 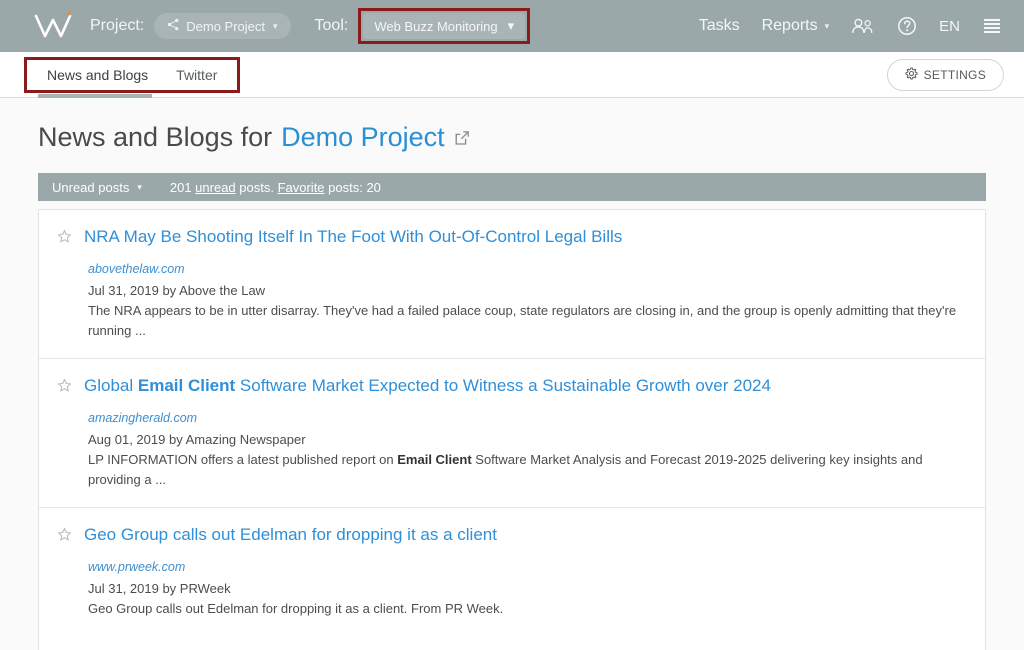 What do you see at coordinates (911, 75) in the screenshot?
I see `gear-icon` at bounding box center [911, 75].